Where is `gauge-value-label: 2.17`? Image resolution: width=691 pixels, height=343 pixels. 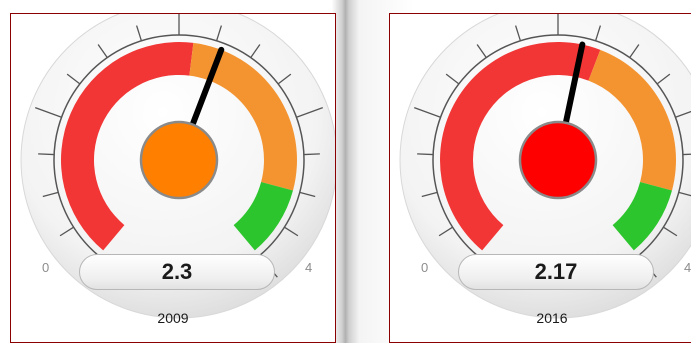
gauge-value-label: 2.17 is located at coordinates (556, 271).